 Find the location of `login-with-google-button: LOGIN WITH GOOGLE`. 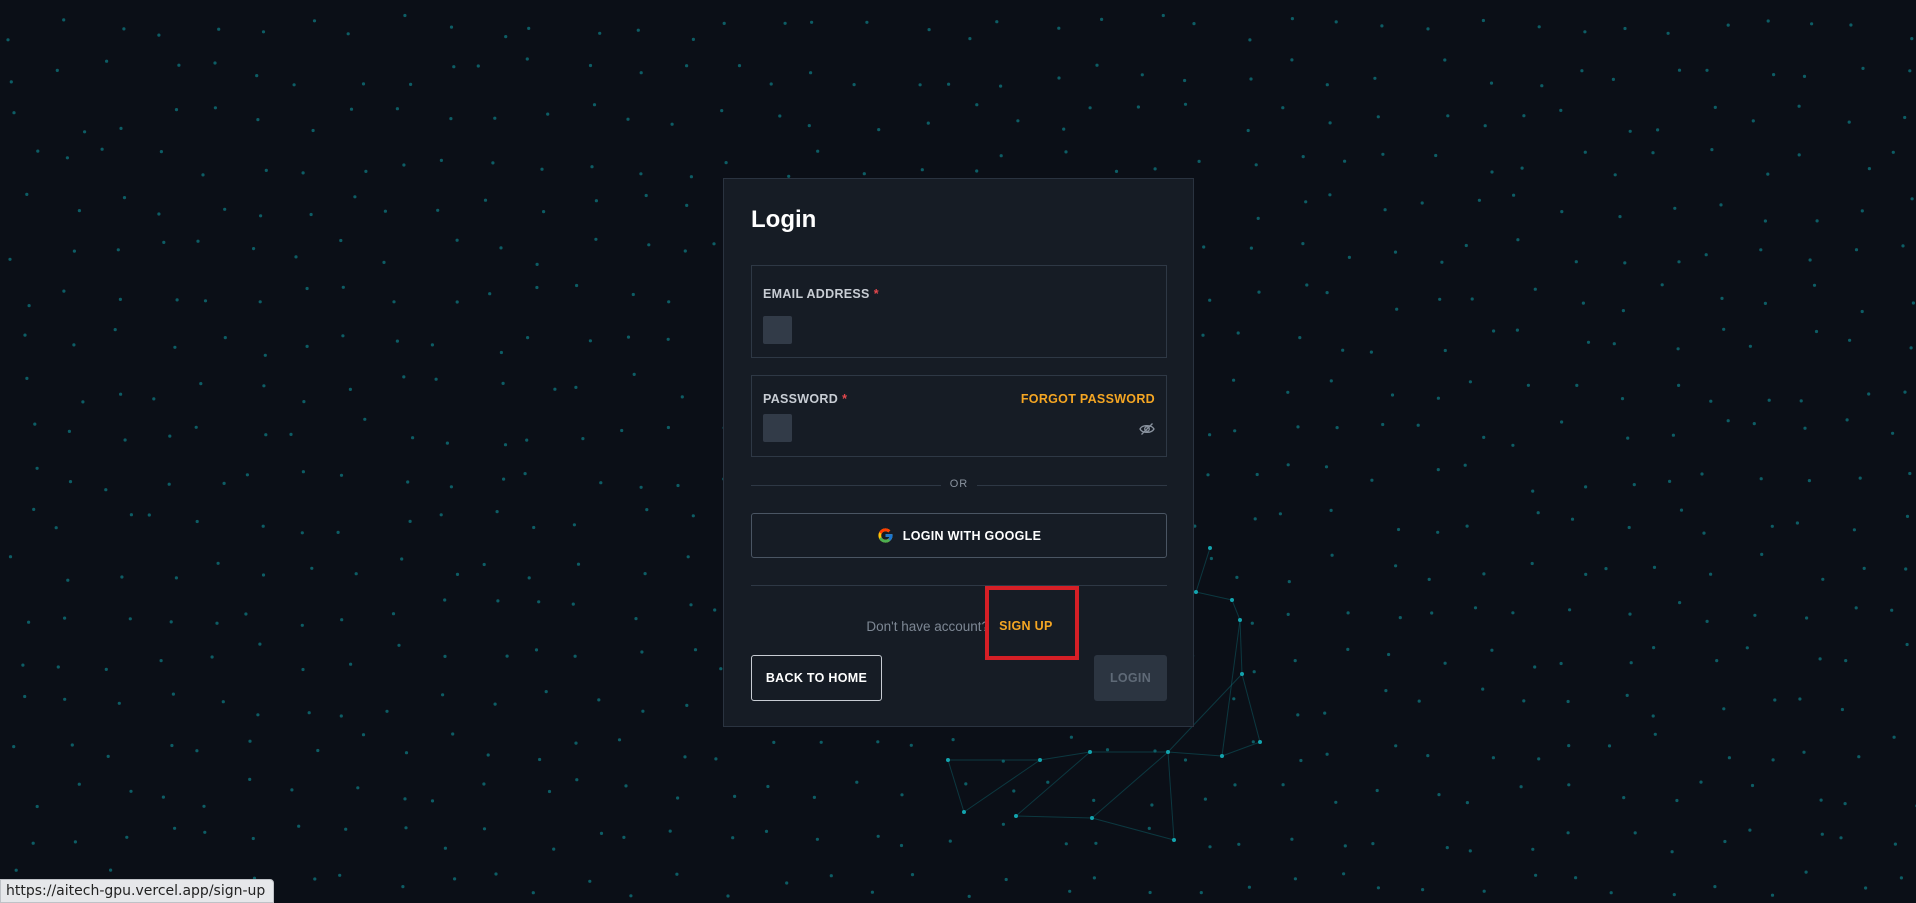

login-with-google-button: LOGIN WITH GOOGLE is located at coordinates (959, 535).